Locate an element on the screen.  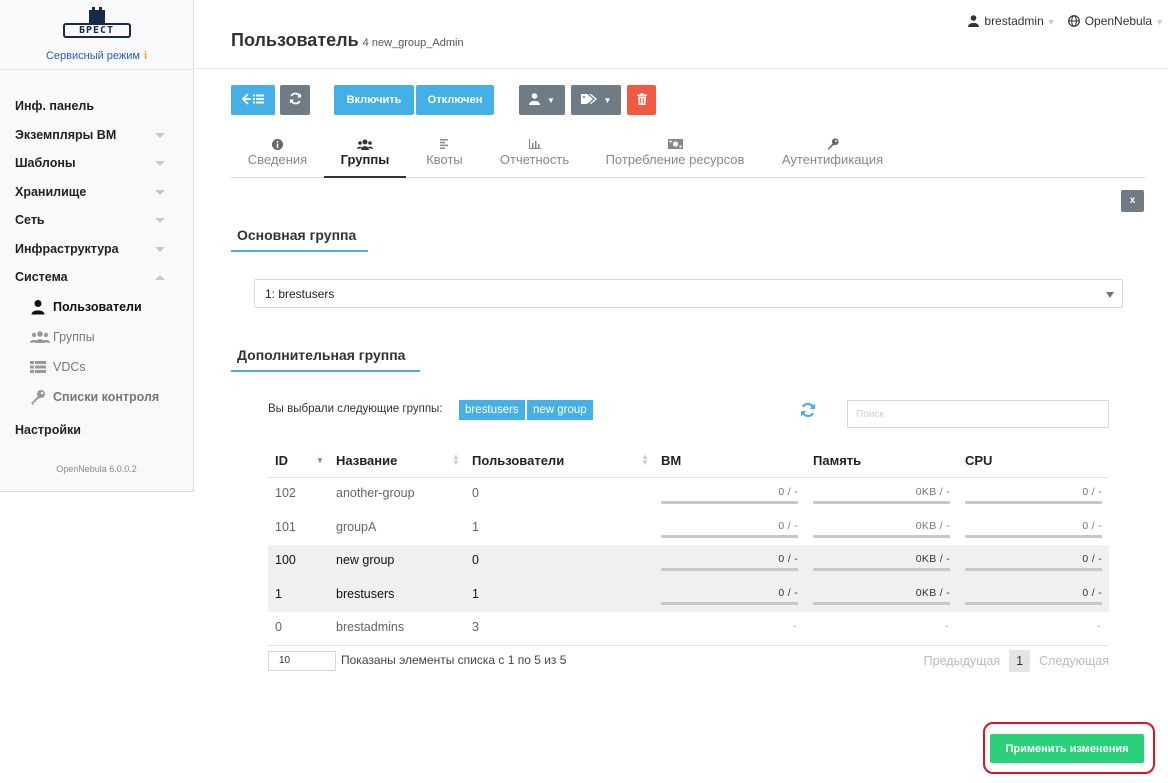
next-page-button: Следующая is located at coordinates (1074, 661).